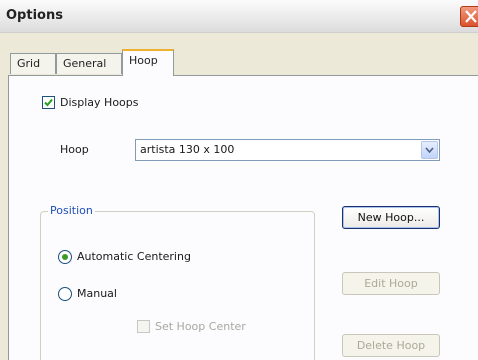  I want to click on close-button, so click(469, 16).